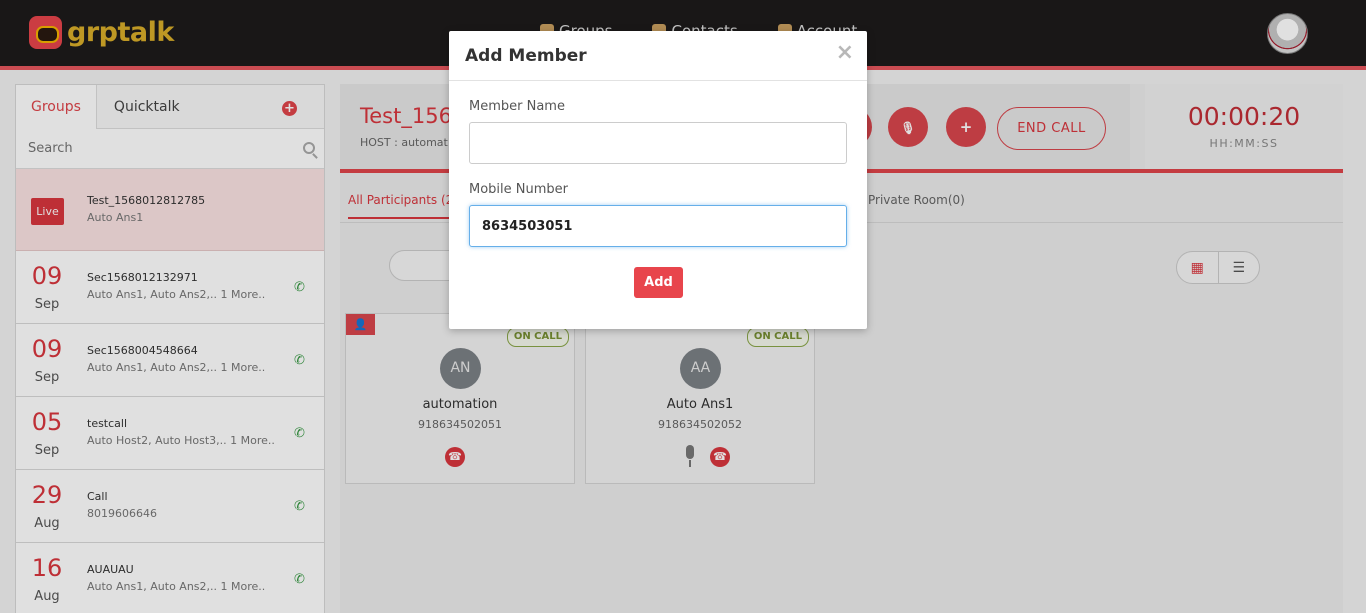 Image resolution: width=1366 pixels, height=613 pixels. I want to click on add-member-button: Add, so click(658, 282).